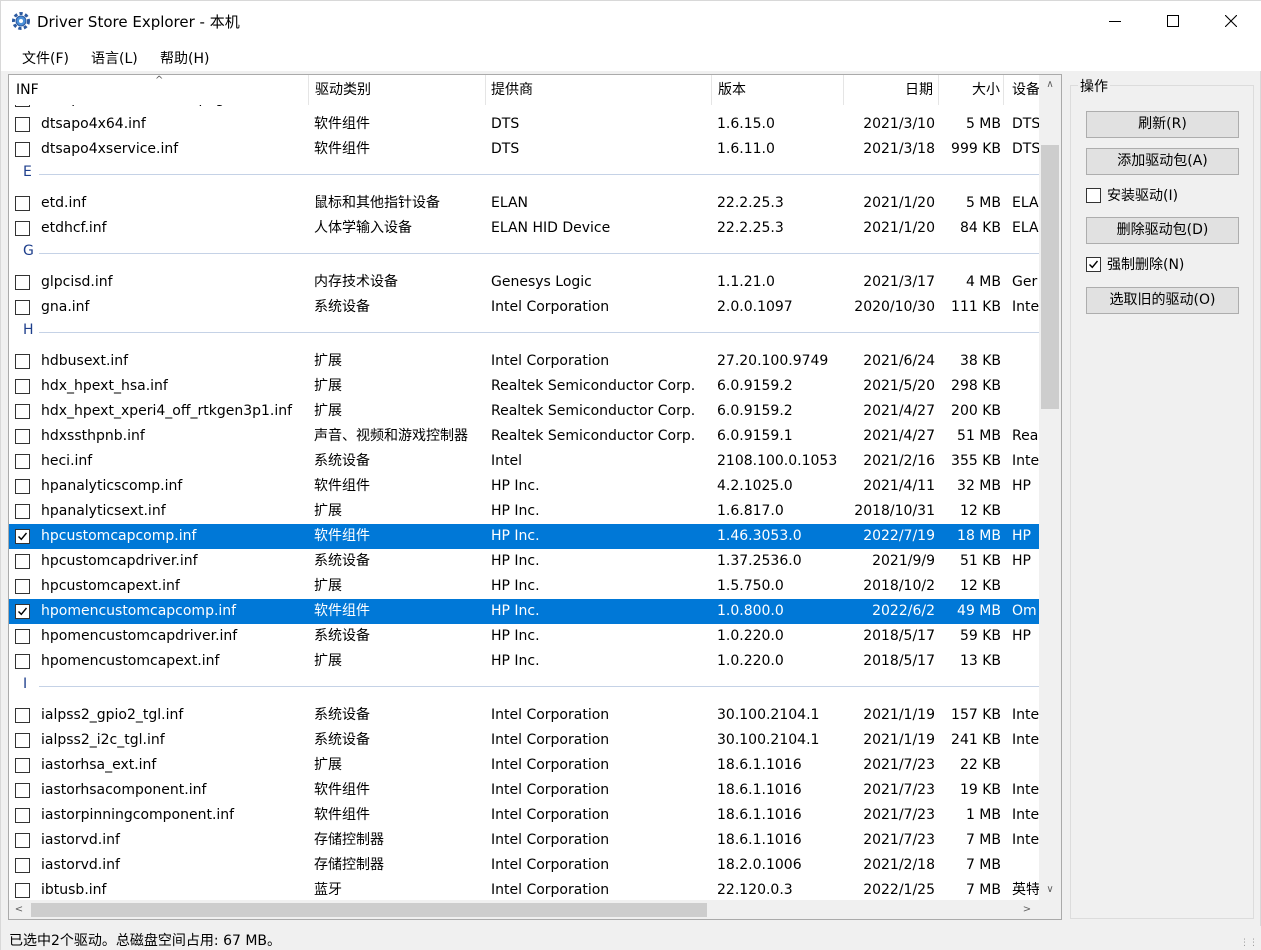 The width and height of the screenshot is (1261, 950). What do you see at coordinates (1021, 90) in the screenshot?
I see `column-header-device: 设备` at bounding box center [1021, 90].